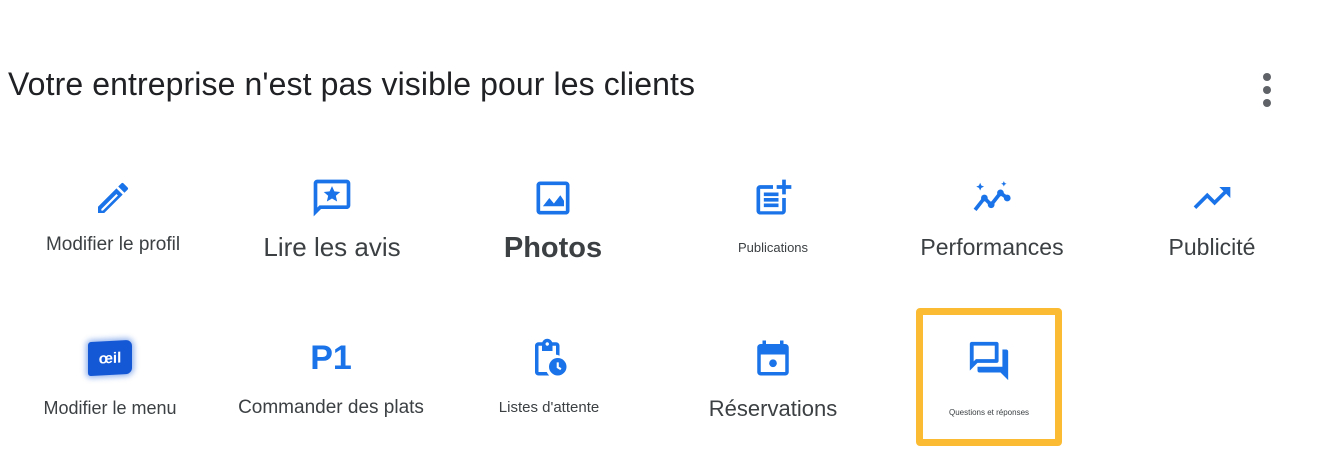 The image size is (1330, 456). What do you see at coordinates (773, 408) in the screenshot?
I see `reservations-label: Réservations` at bounding box center [773, 408].